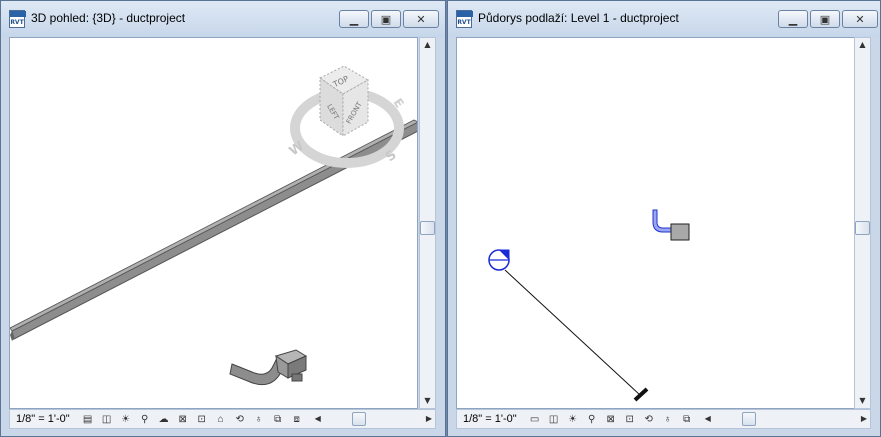 This screenshot has width=881, height=437. Describe the element at coordinates (358, 419) in the screenshot. I see `hscroll-thumb-3d` at that location.